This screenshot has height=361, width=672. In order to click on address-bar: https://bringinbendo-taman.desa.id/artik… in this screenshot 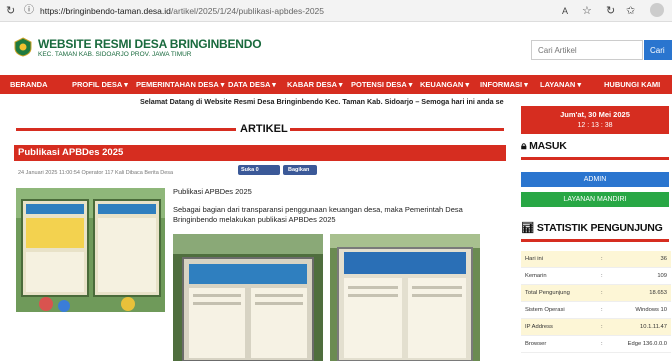, I will do `click(182, 11)`.